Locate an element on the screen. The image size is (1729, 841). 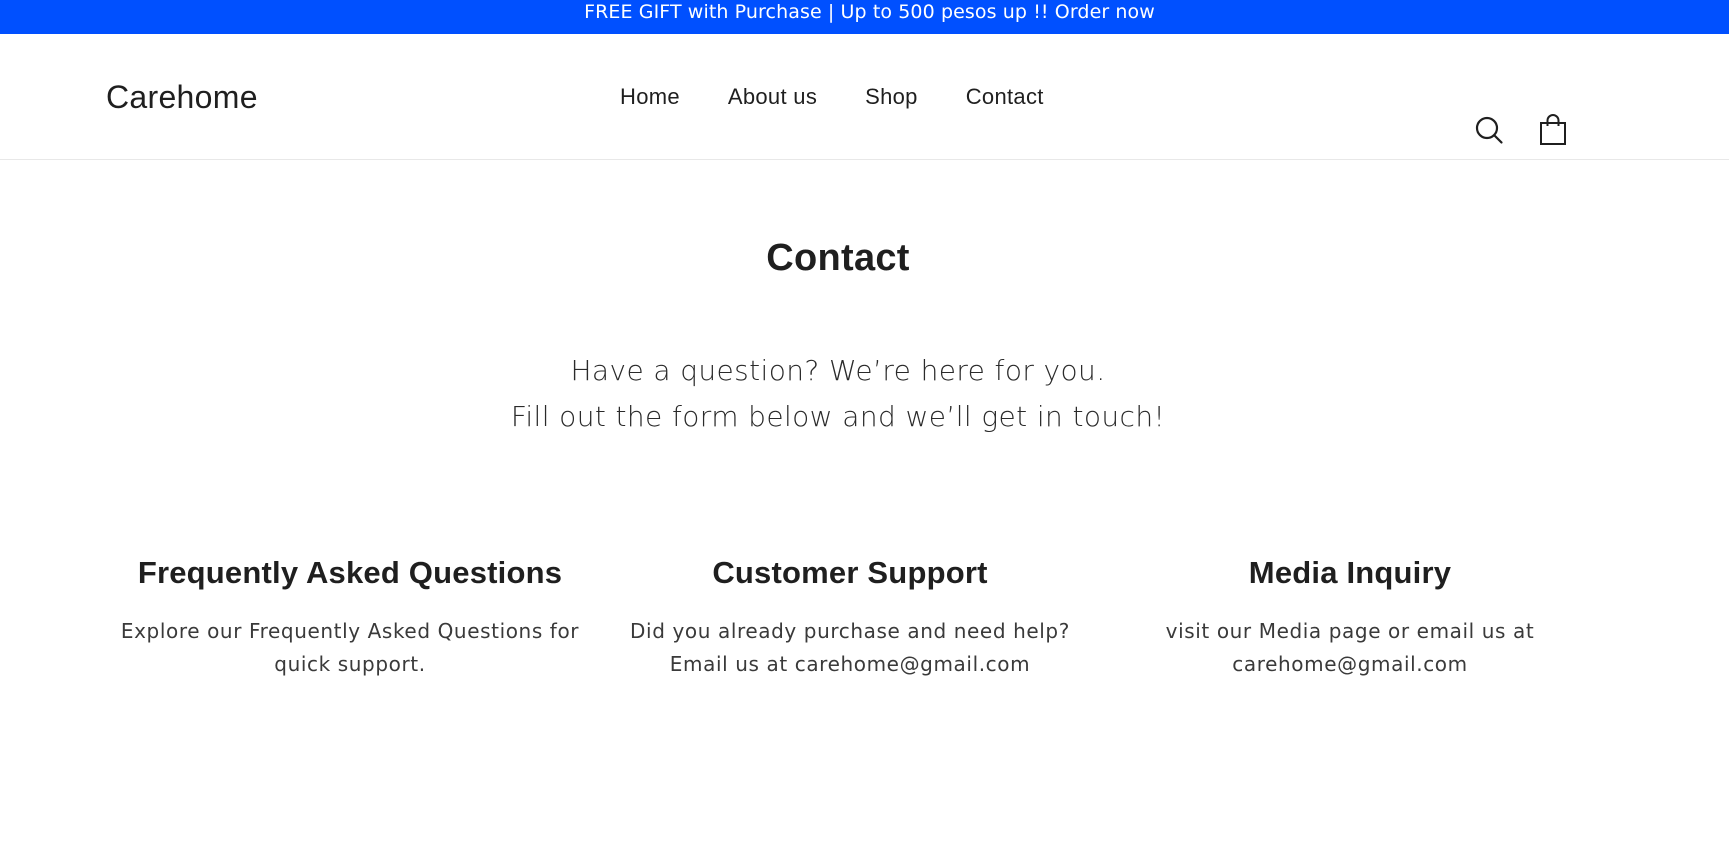
page-title: Contact is located at coordinates (838, 258).